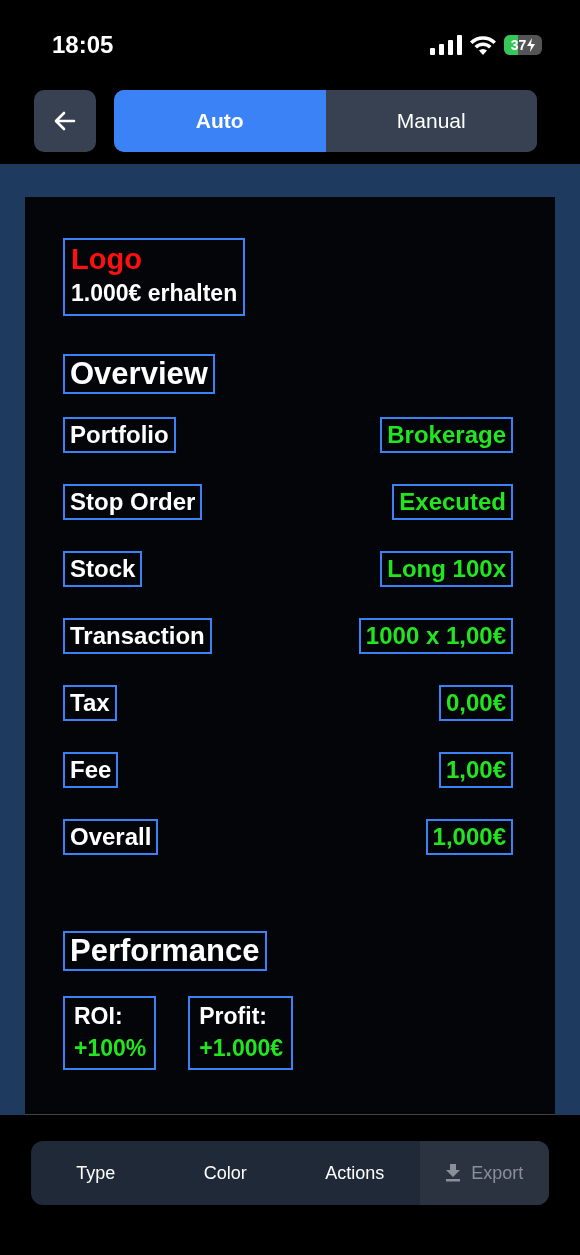 This screenshot has height=1255, width=580. Describe the element at coordinates (96, 1173) in the screenshot. I see `toolbar-button: Type` at that location.